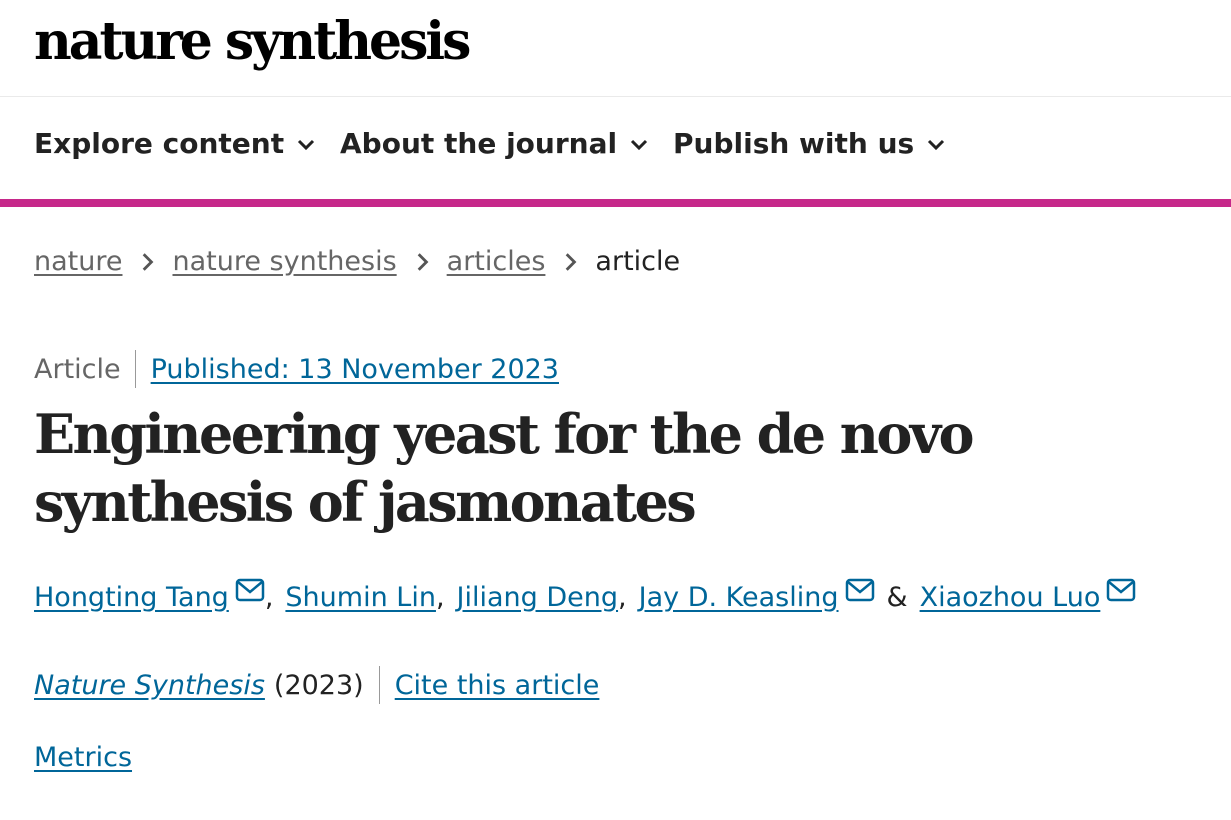  What do you see at coordinates (615, 48) in the screenshot?
I see `site-header: nature synthesis` at bounding box center [615, 48].